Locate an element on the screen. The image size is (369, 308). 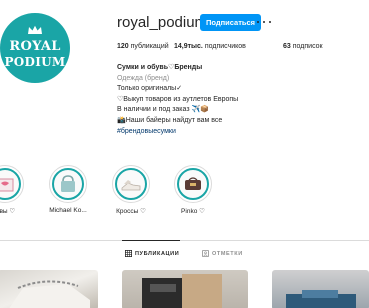
tab-tagged: ОТМЕТКИ is located at coordinates (222, 253).